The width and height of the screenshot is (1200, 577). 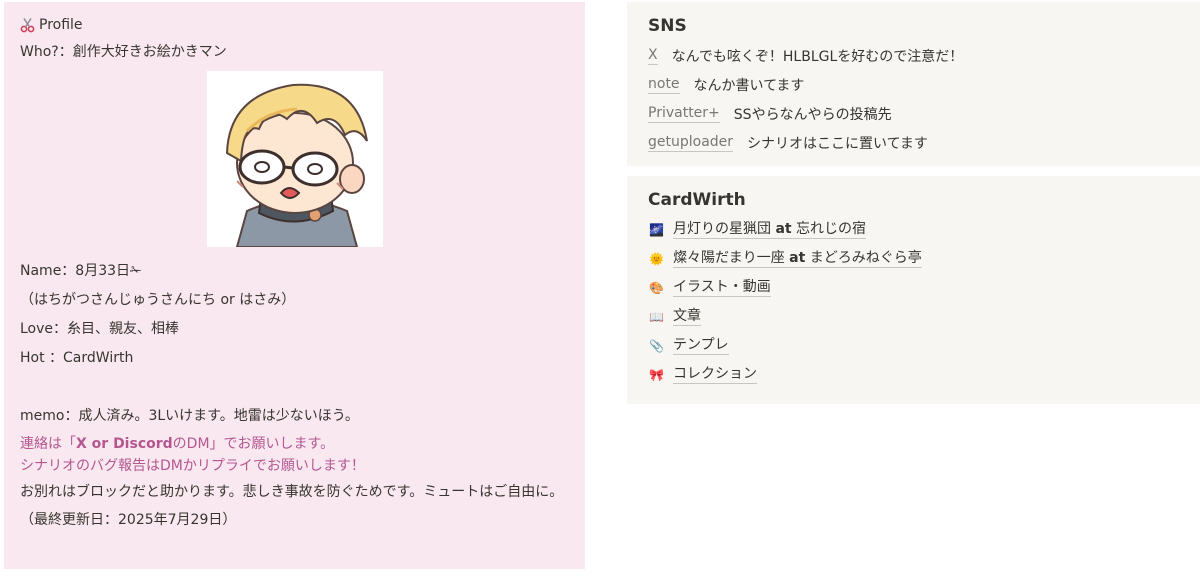 What do you see at coordinates (294, 159) in the screenshot?
I see `avatar` at bounding box center [294, 159].